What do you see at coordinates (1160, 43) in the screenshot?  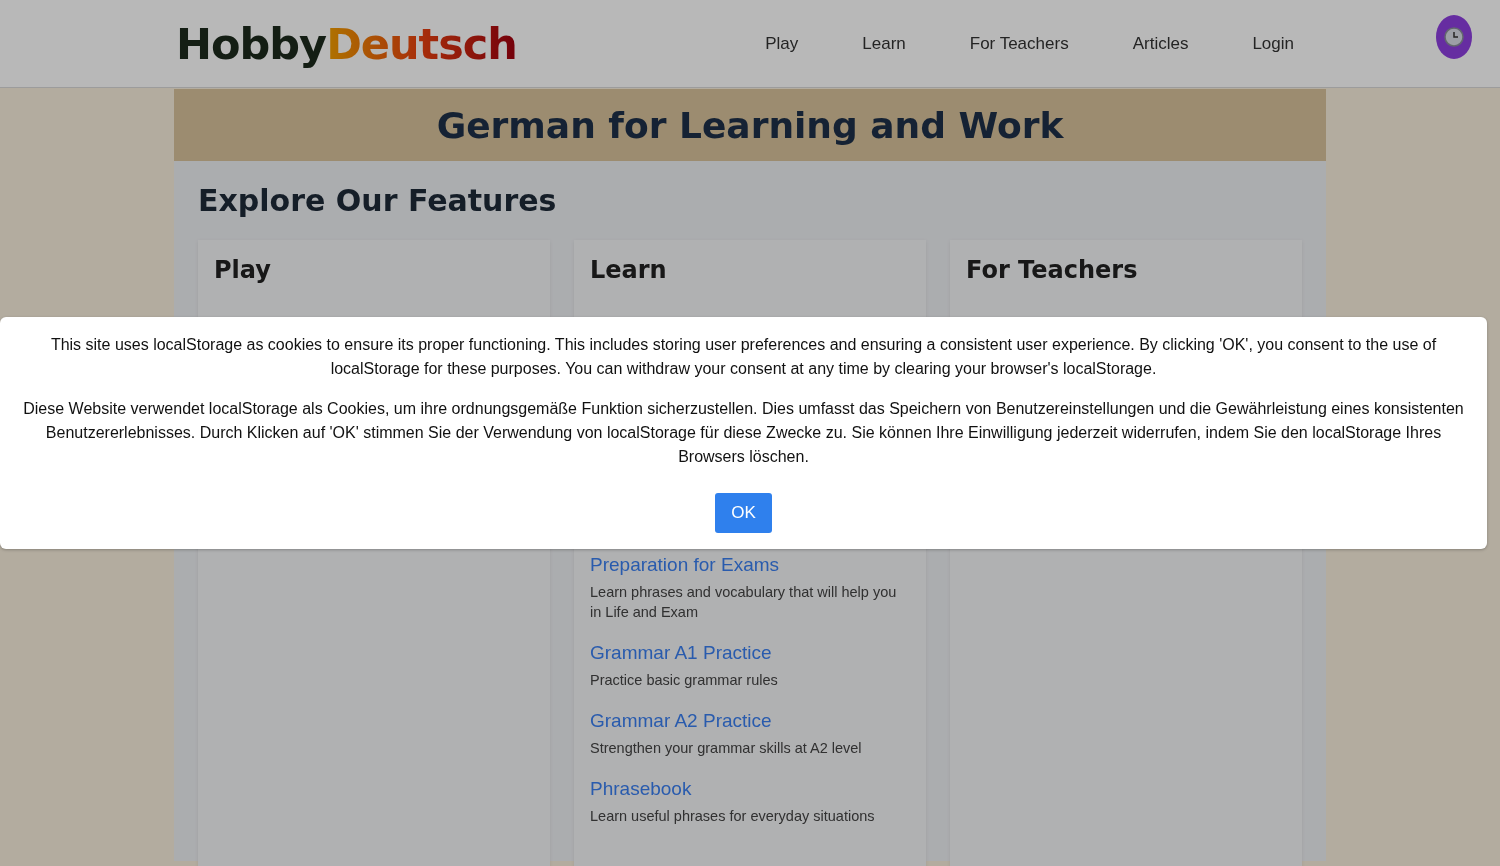 I see `nav-link: Articles` at bounding box center [1160, 43].